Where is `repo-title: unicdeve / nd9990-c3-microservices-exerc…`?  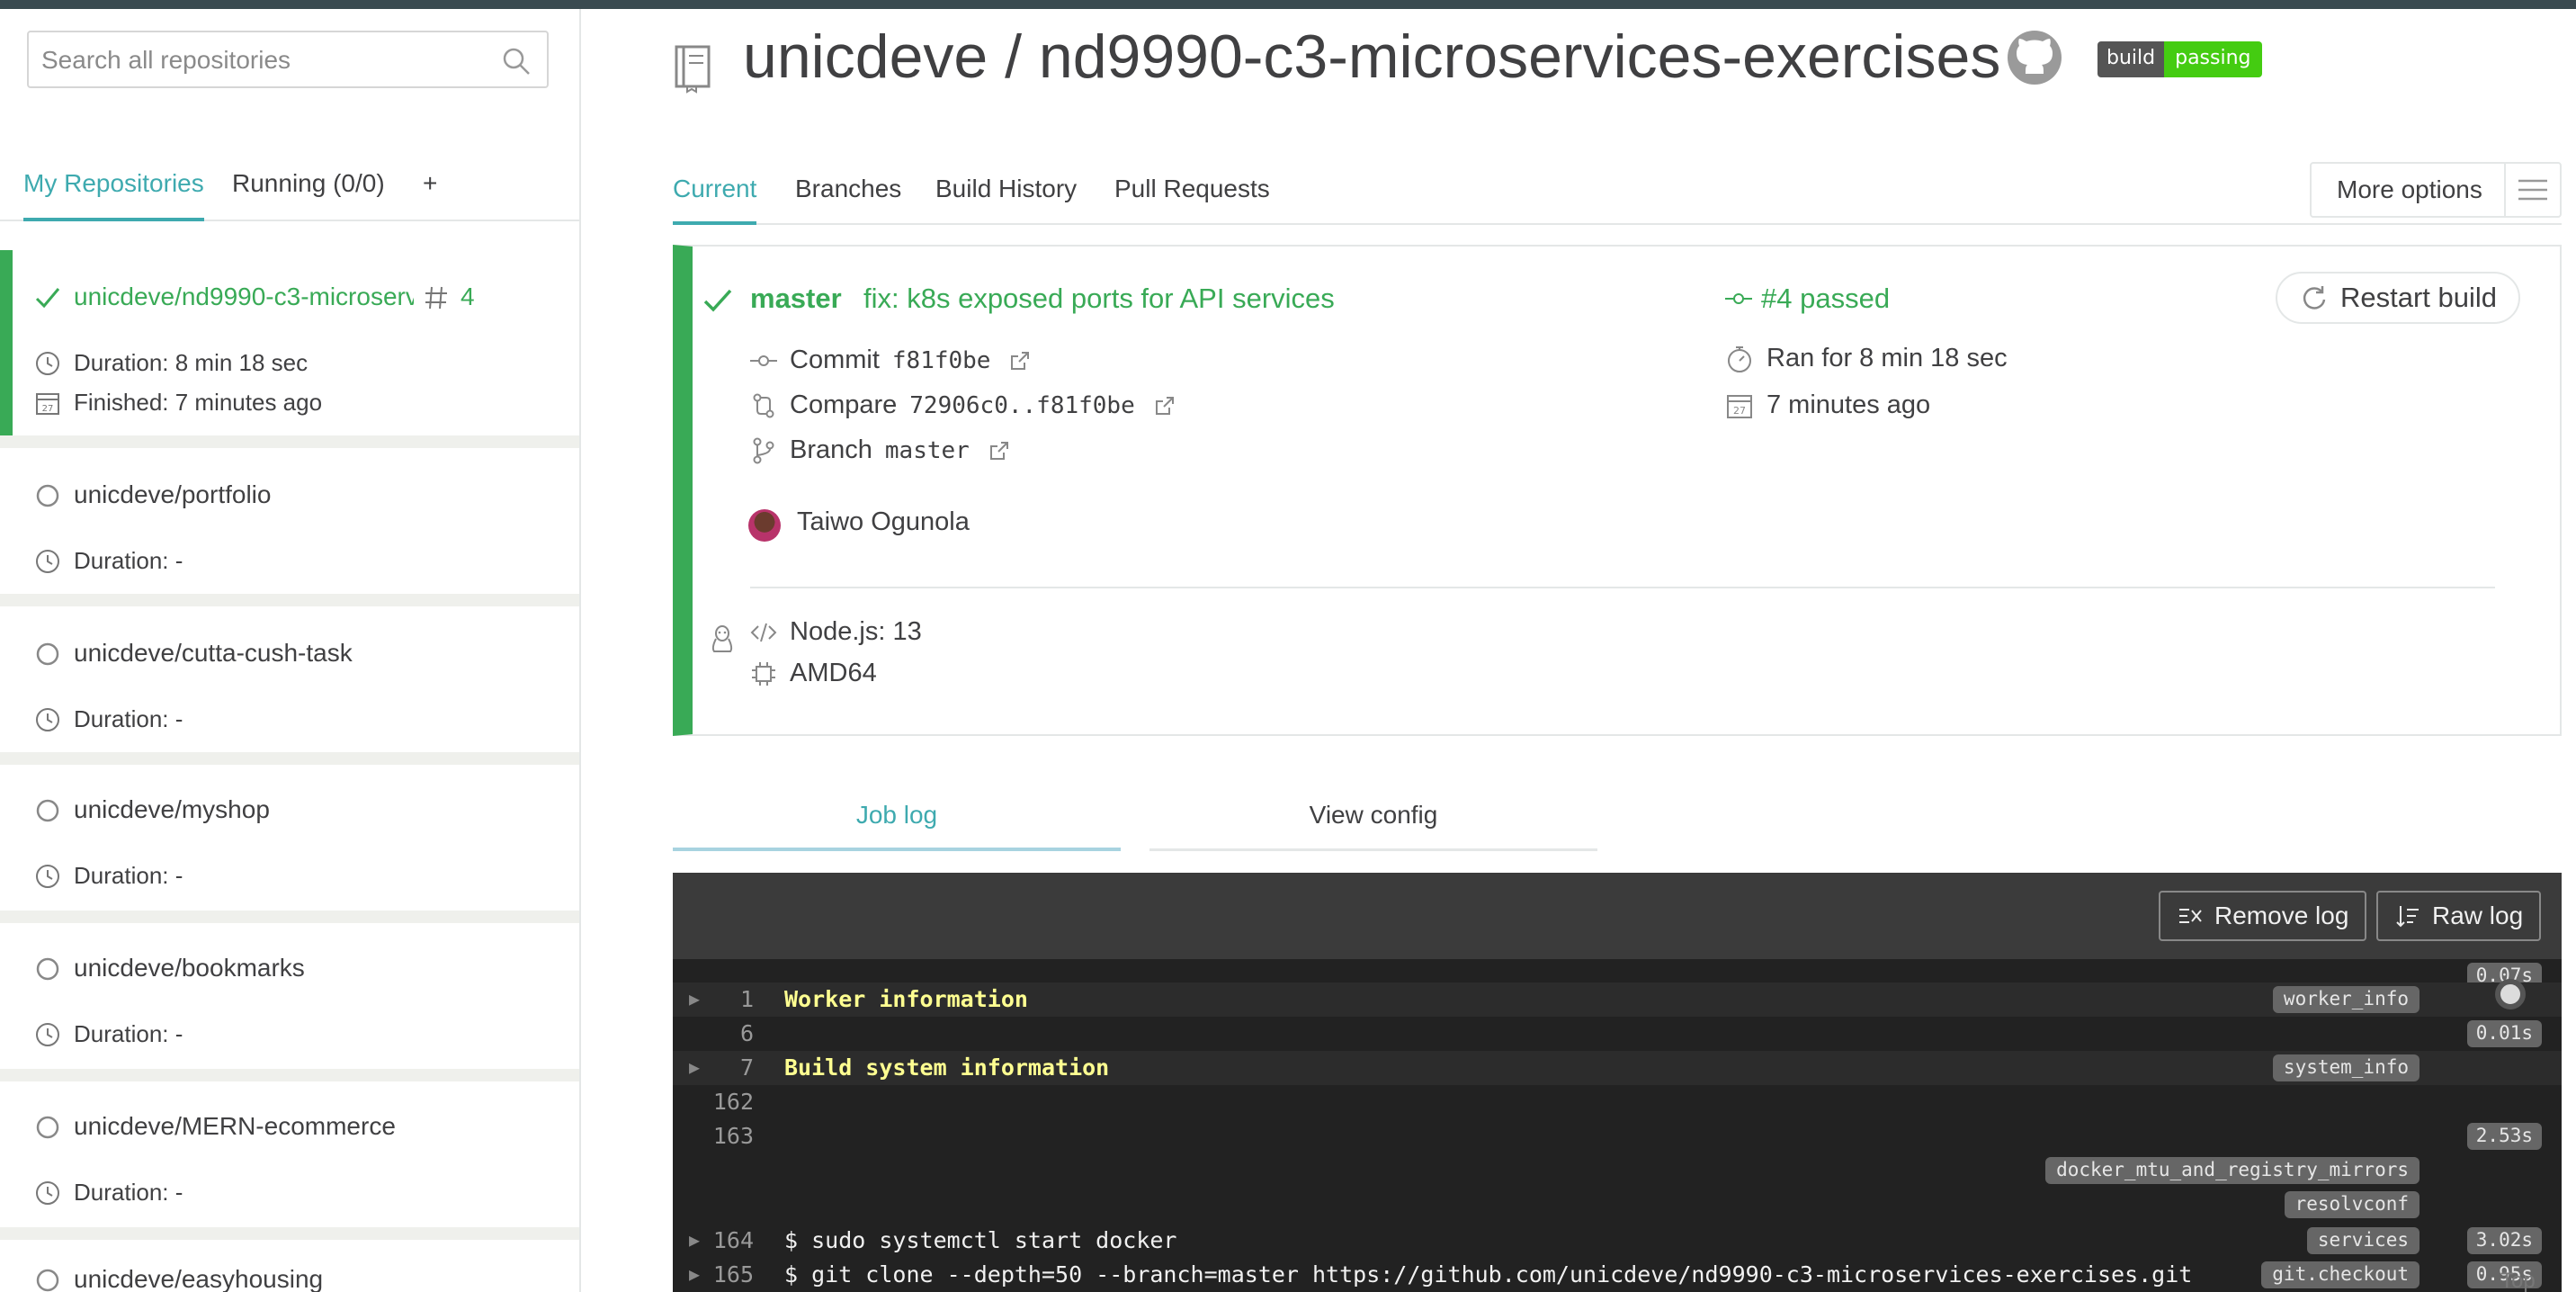 repo-title: unicdeve / nd9990-c3-microservices-exerc… is located at coordinates (1372, 56).